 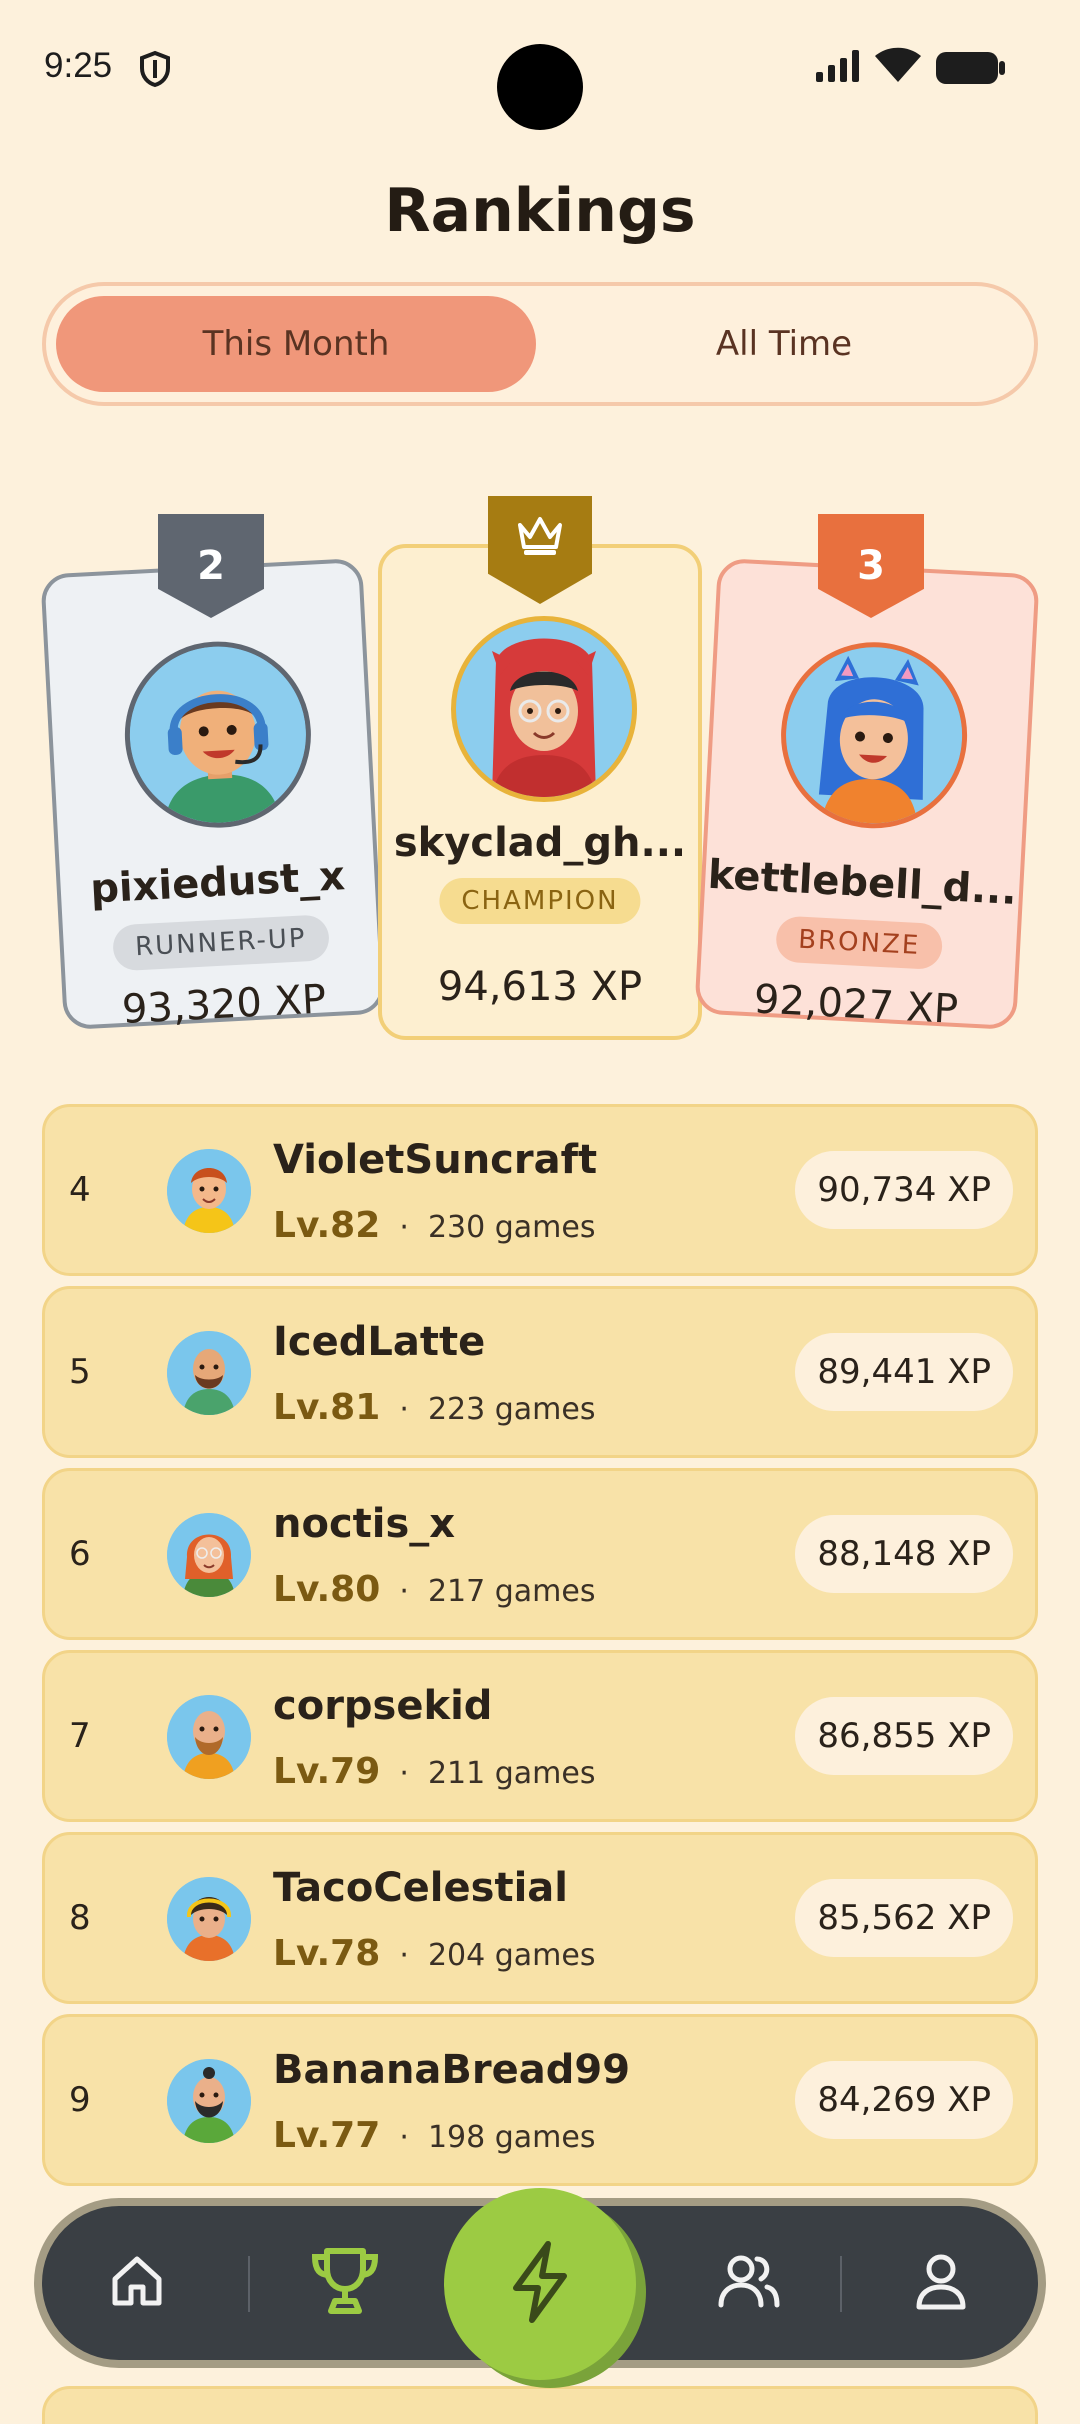 I want to click on row-meta: Lv.78 · 204 games, so click(x=434, y=1953).